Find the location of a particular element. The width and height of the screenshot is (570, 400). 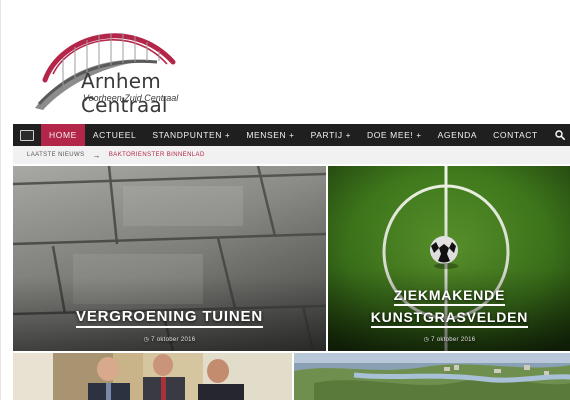

feature-title-text: VERGROENING TUINEN is located at coordinates (169, 318).